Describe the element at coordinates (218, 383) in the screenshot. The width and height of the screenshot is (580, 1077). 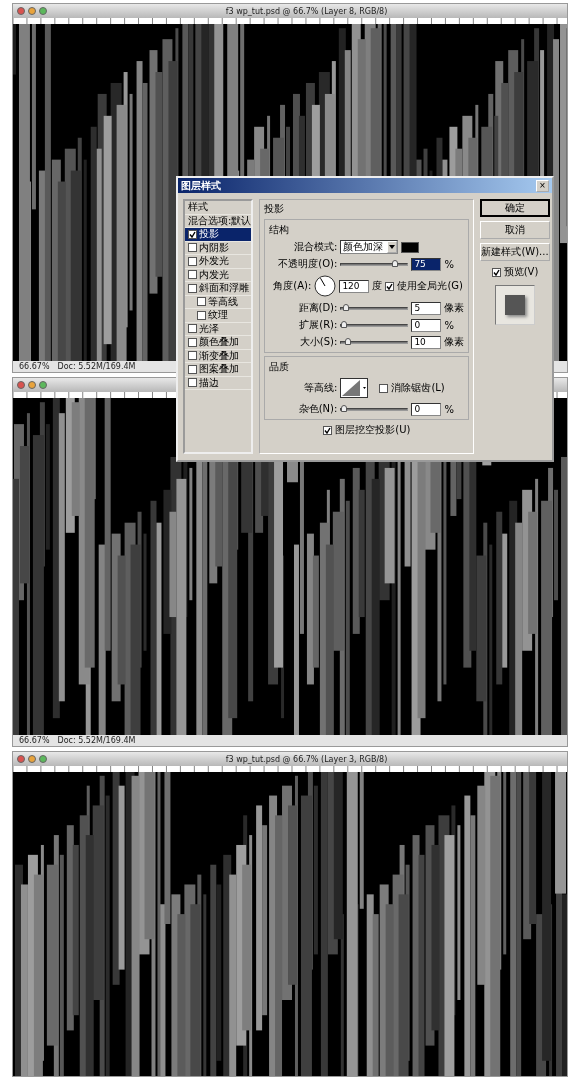
I see `style-list-item: 描边` at that location.